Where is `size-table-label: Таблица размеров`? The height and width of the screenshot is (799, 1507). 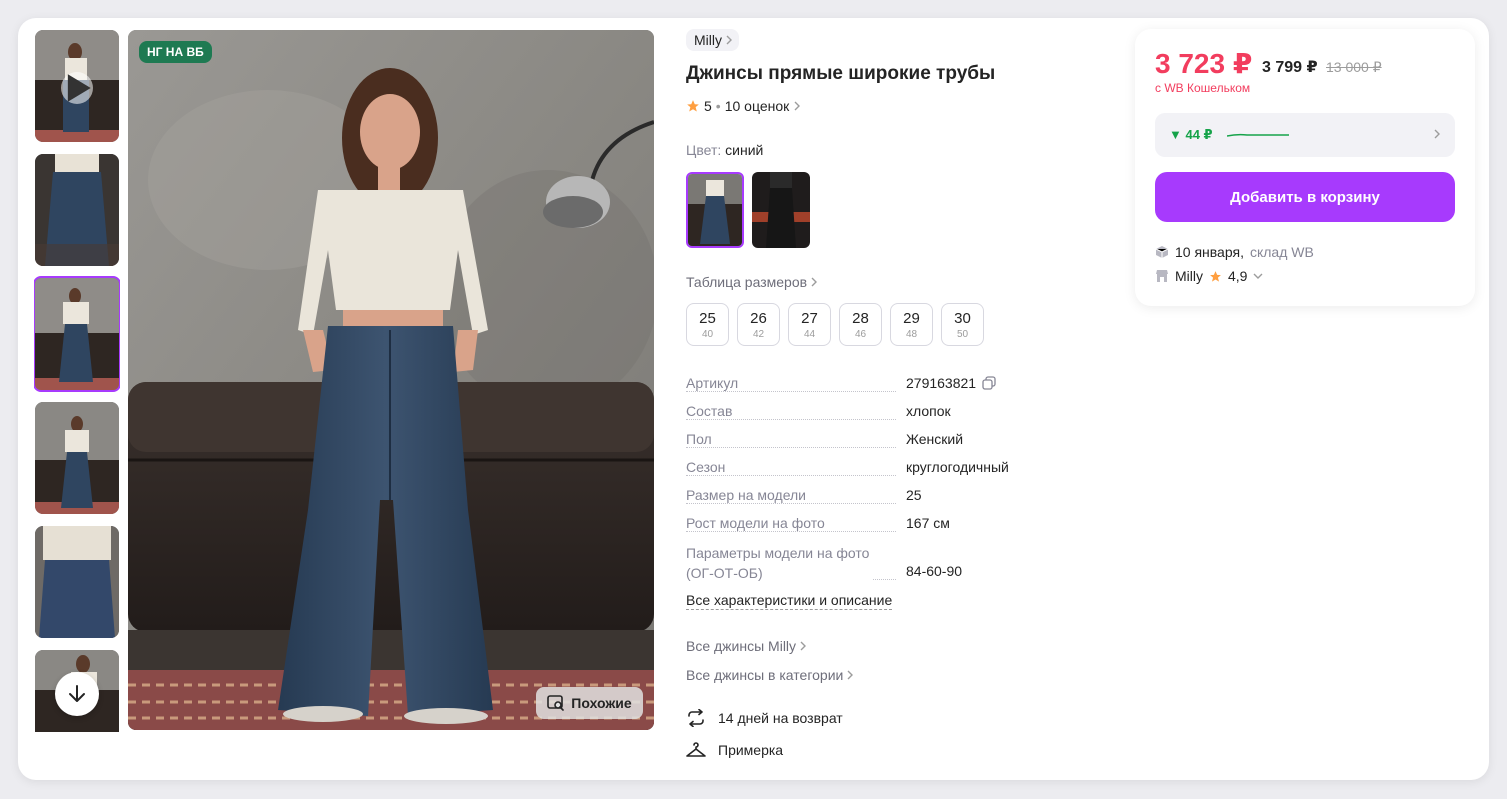 size-table-label: Таблица размеров is located at coordinates (747, 282).